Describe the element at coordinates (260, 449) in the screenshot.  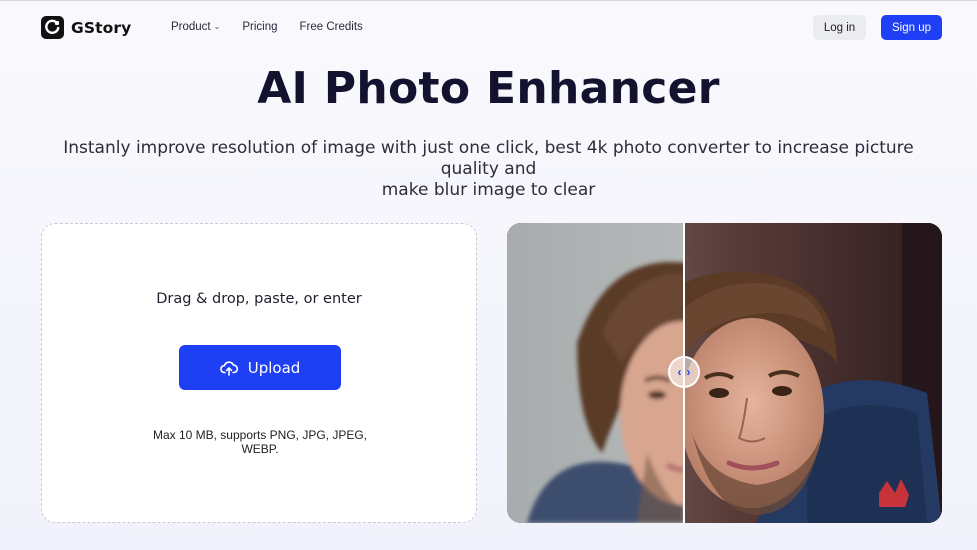
I see `upload-note-line-2: WEBP.` at that location.